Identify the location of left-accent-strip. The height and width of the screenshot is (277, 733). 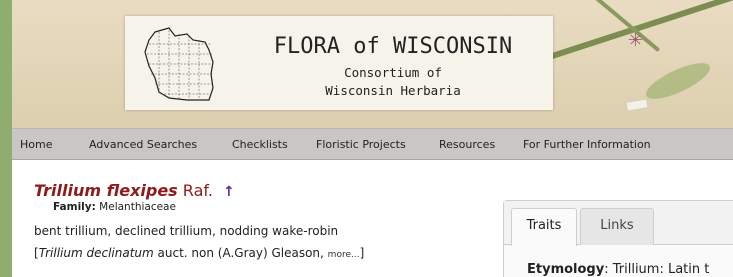
(6, 138).